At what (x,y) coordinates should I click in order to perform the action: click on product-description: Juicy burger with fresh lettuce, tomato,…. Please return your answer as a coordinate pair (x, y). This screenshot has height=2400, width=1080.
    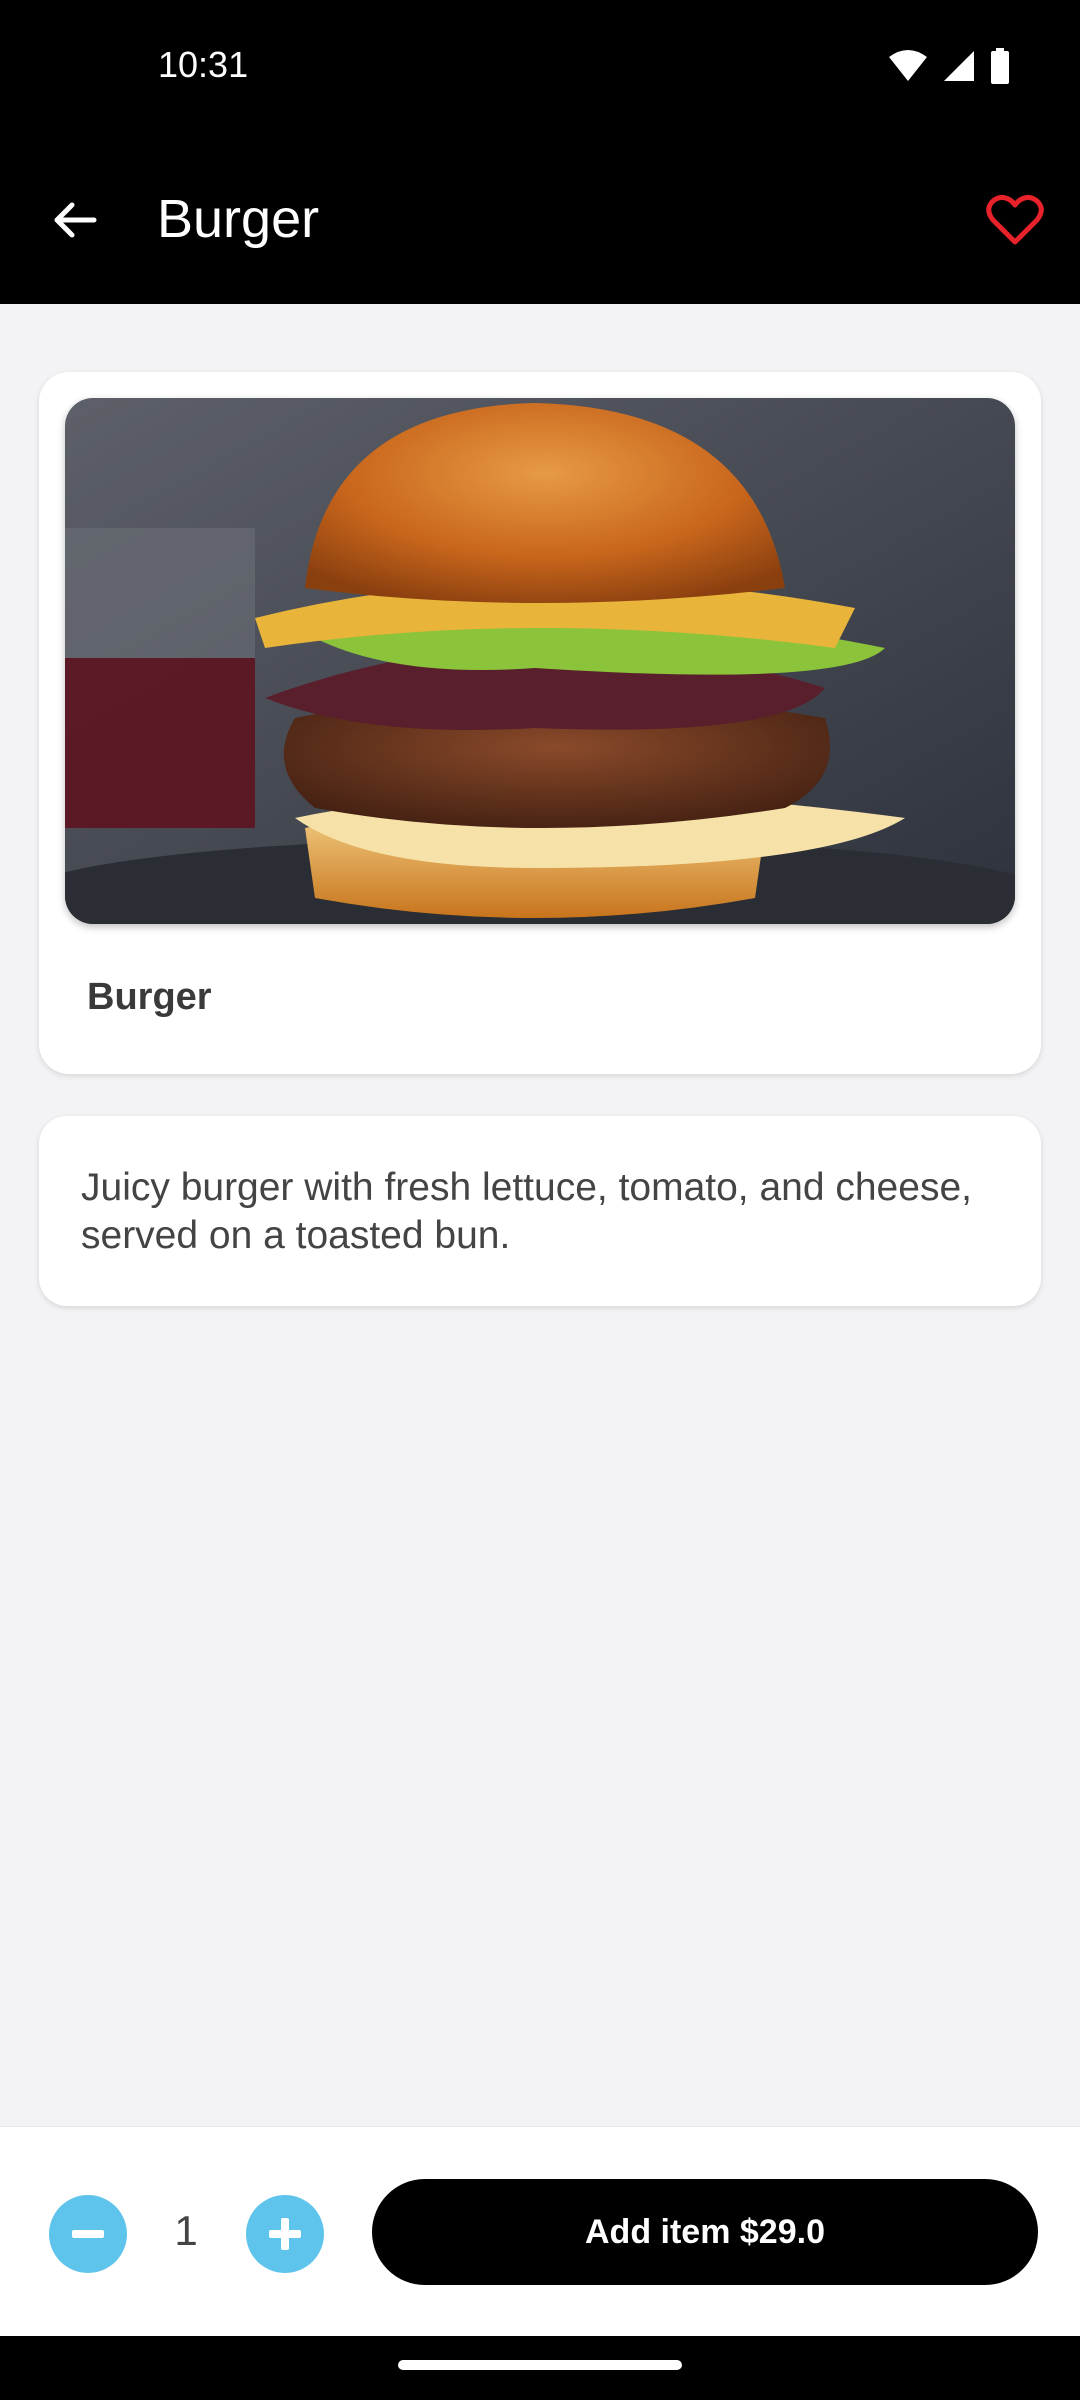
    Looking at the image, I should click on (526, 1211).